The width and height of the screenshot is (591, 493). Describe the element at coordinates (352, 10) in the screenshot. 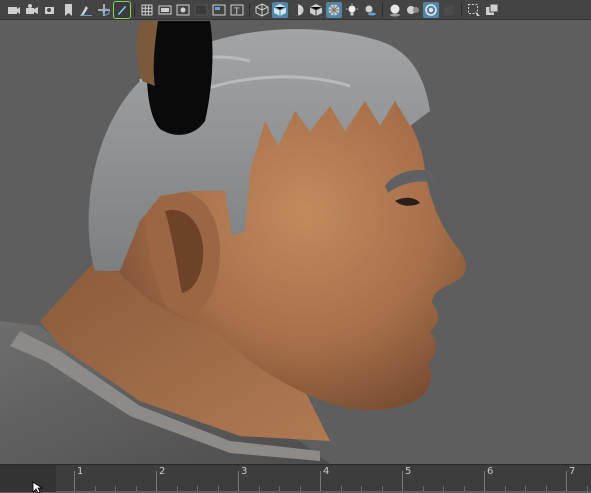

I see `use-all-lights-icon` at that location.